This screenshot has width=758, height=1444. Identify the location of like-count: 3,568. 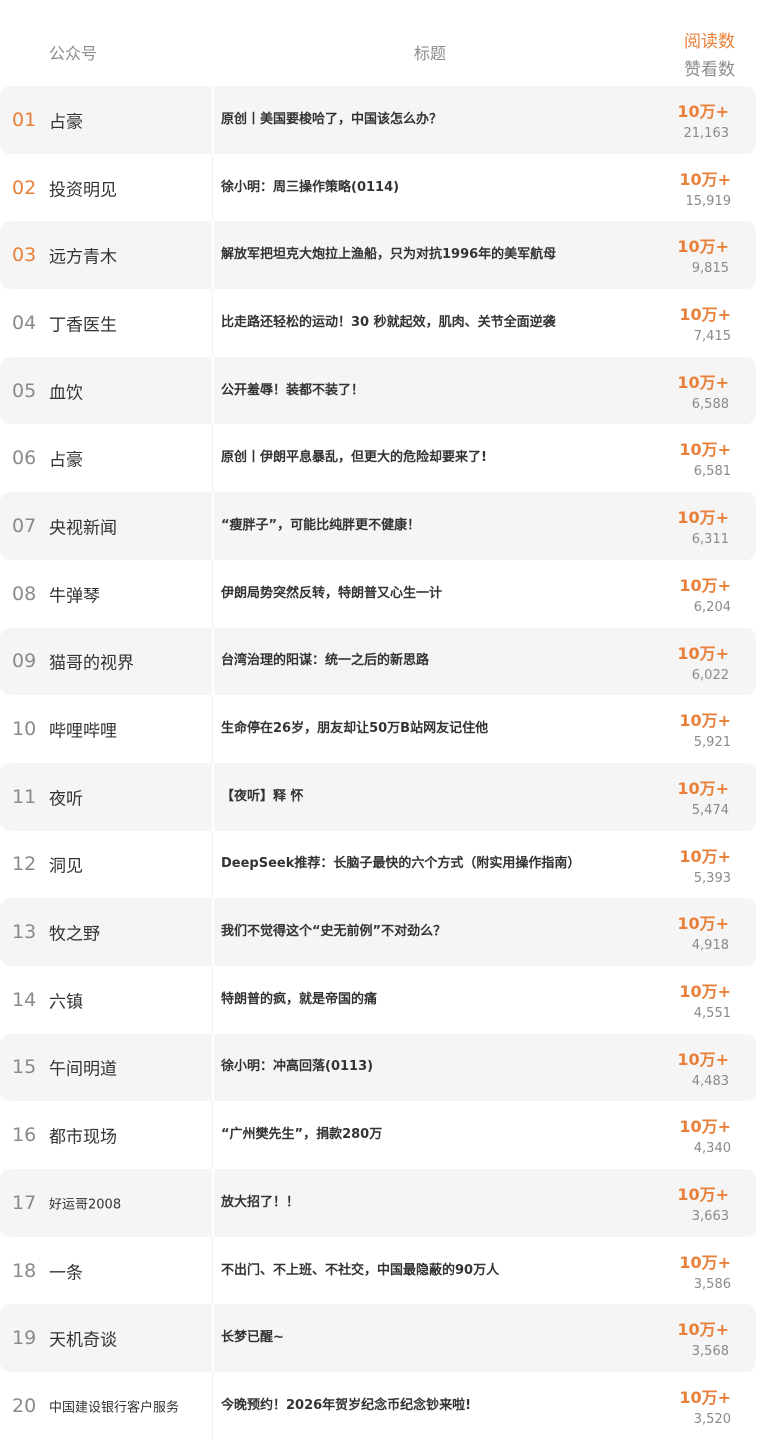
(710, 1352).